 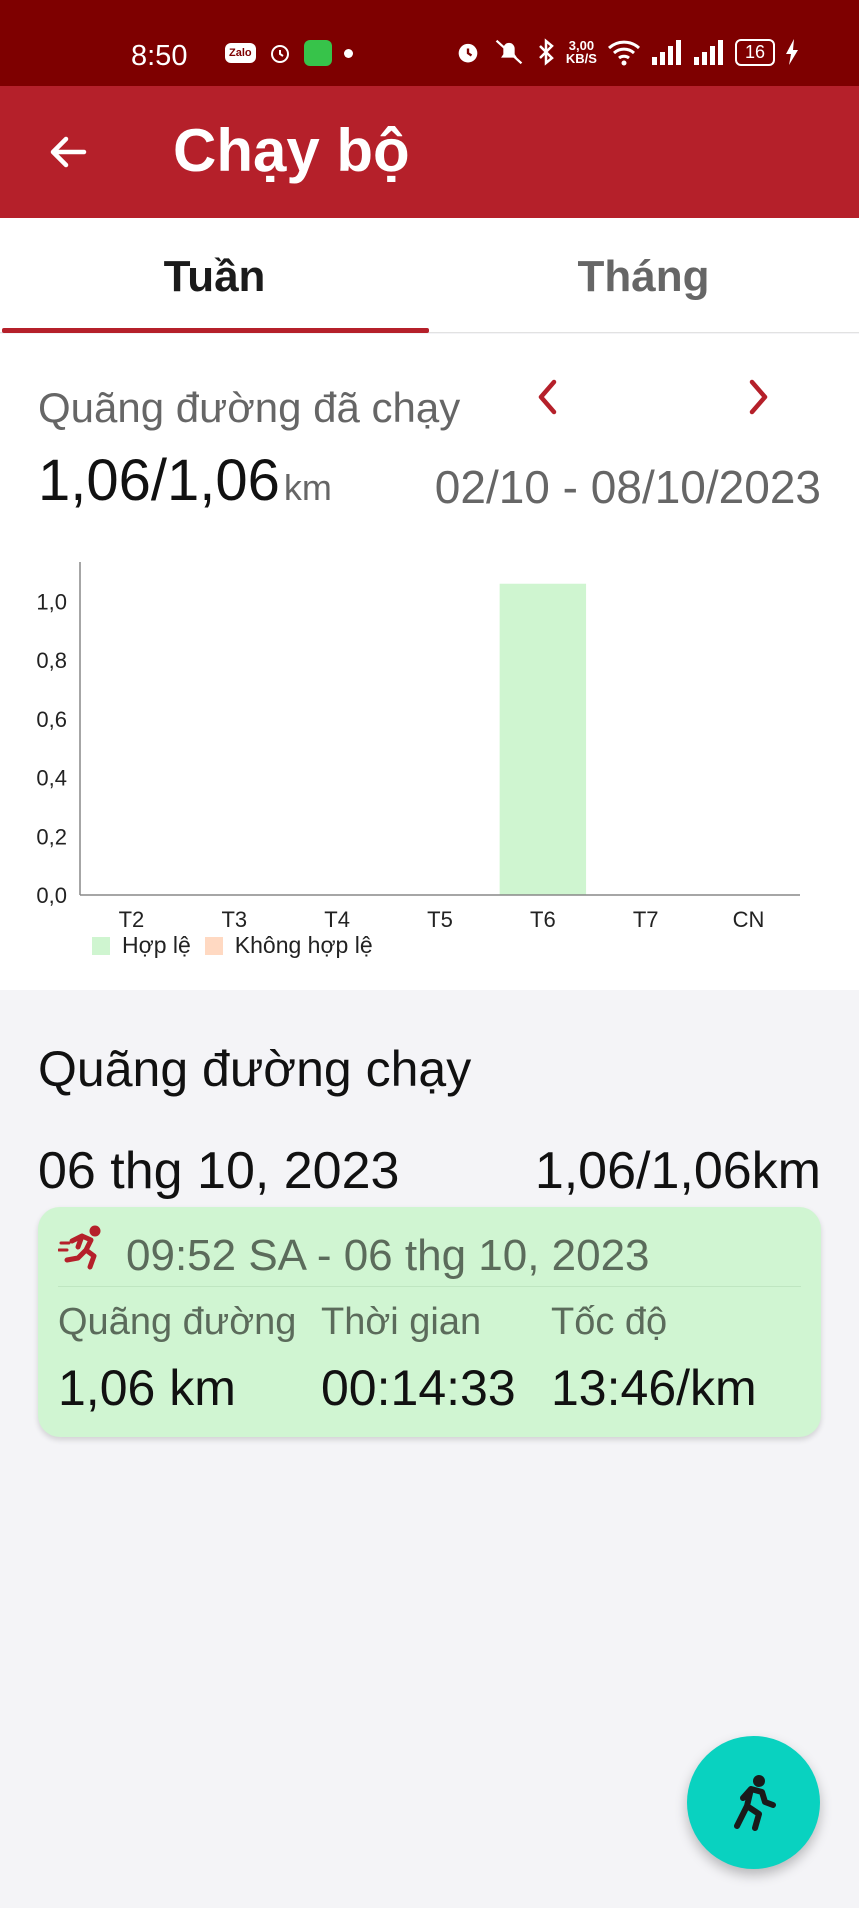 I want to click on chart-legend: Hợp lệ Không hợp lệ, so click(x=232, y=945).